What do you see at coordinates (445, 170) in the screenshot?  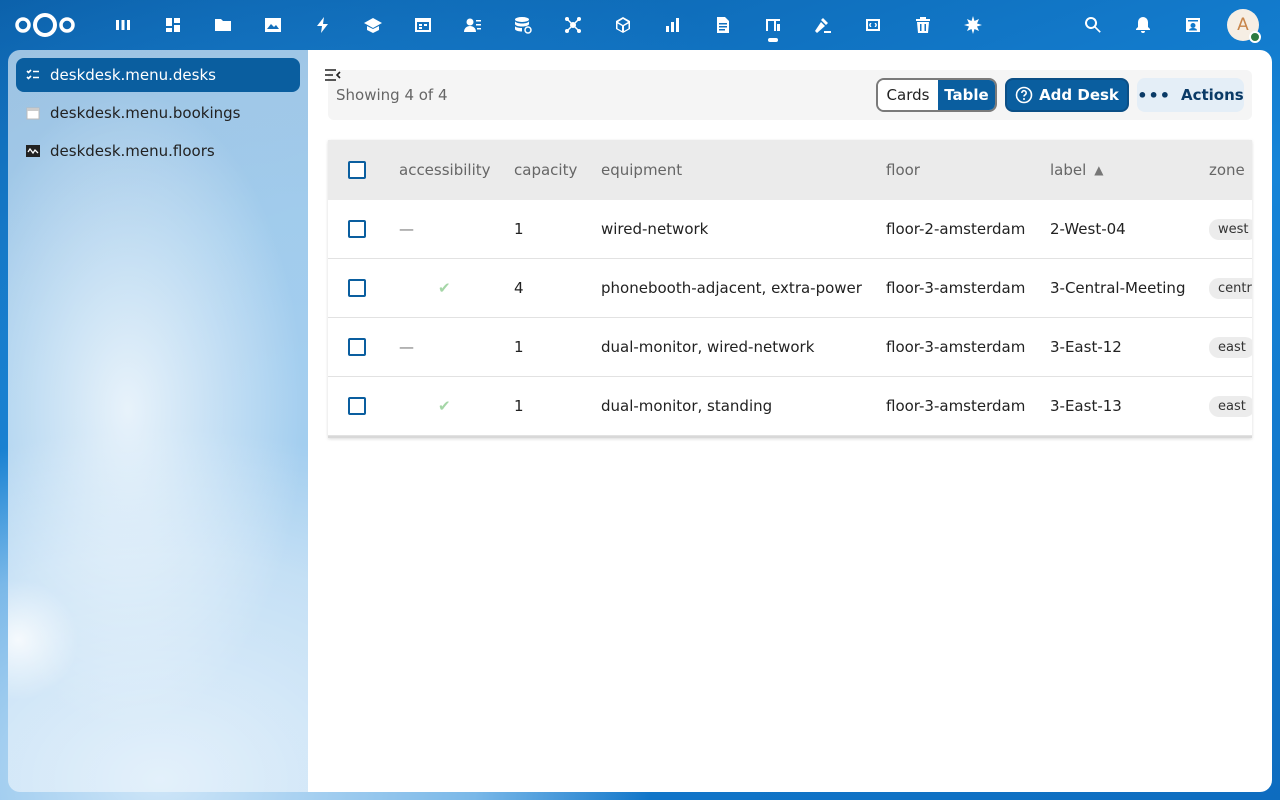 I see `column-header-accessibility: accessibility` at bounding box center [445, 170].